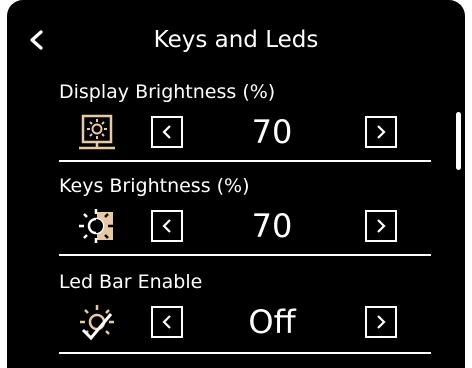  I want to click on scrollbar, so click(458, 141).